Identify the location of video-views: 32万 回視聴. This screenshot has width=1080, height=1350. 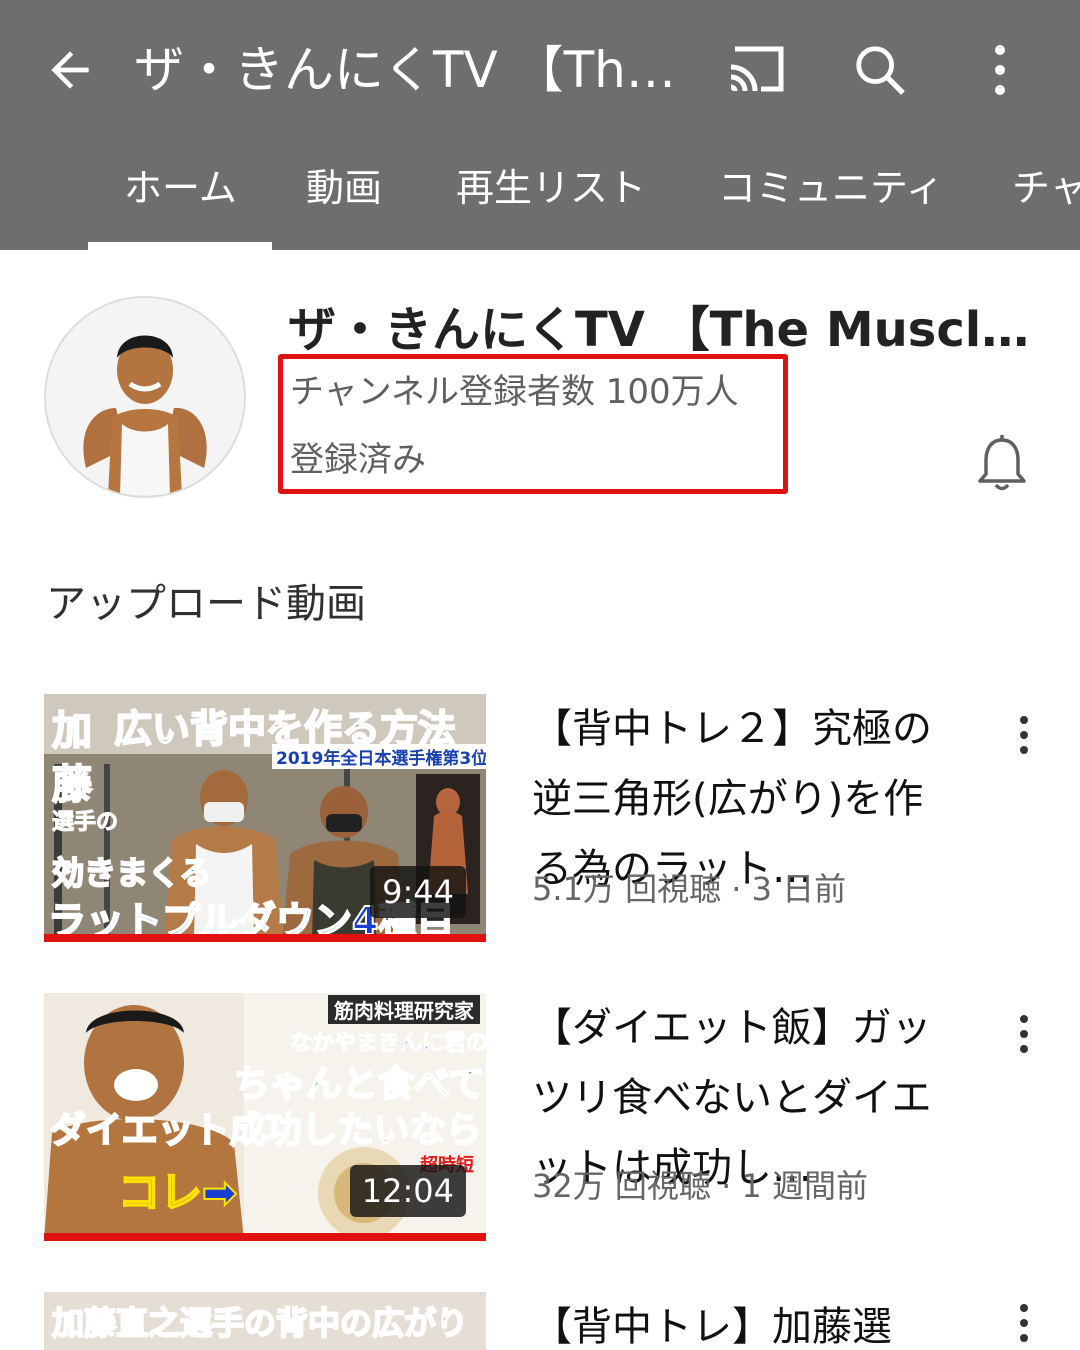
(621, 1186).